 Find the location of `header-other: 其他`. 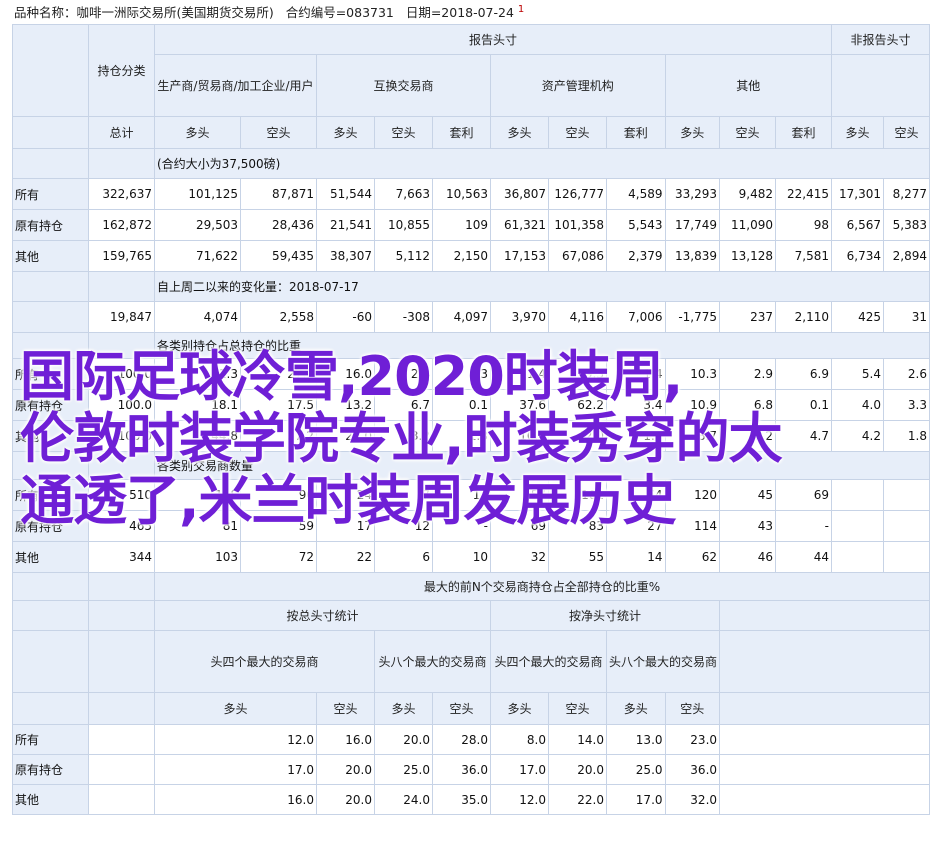

header-other: 其他 is located at coordinates (748, 85).